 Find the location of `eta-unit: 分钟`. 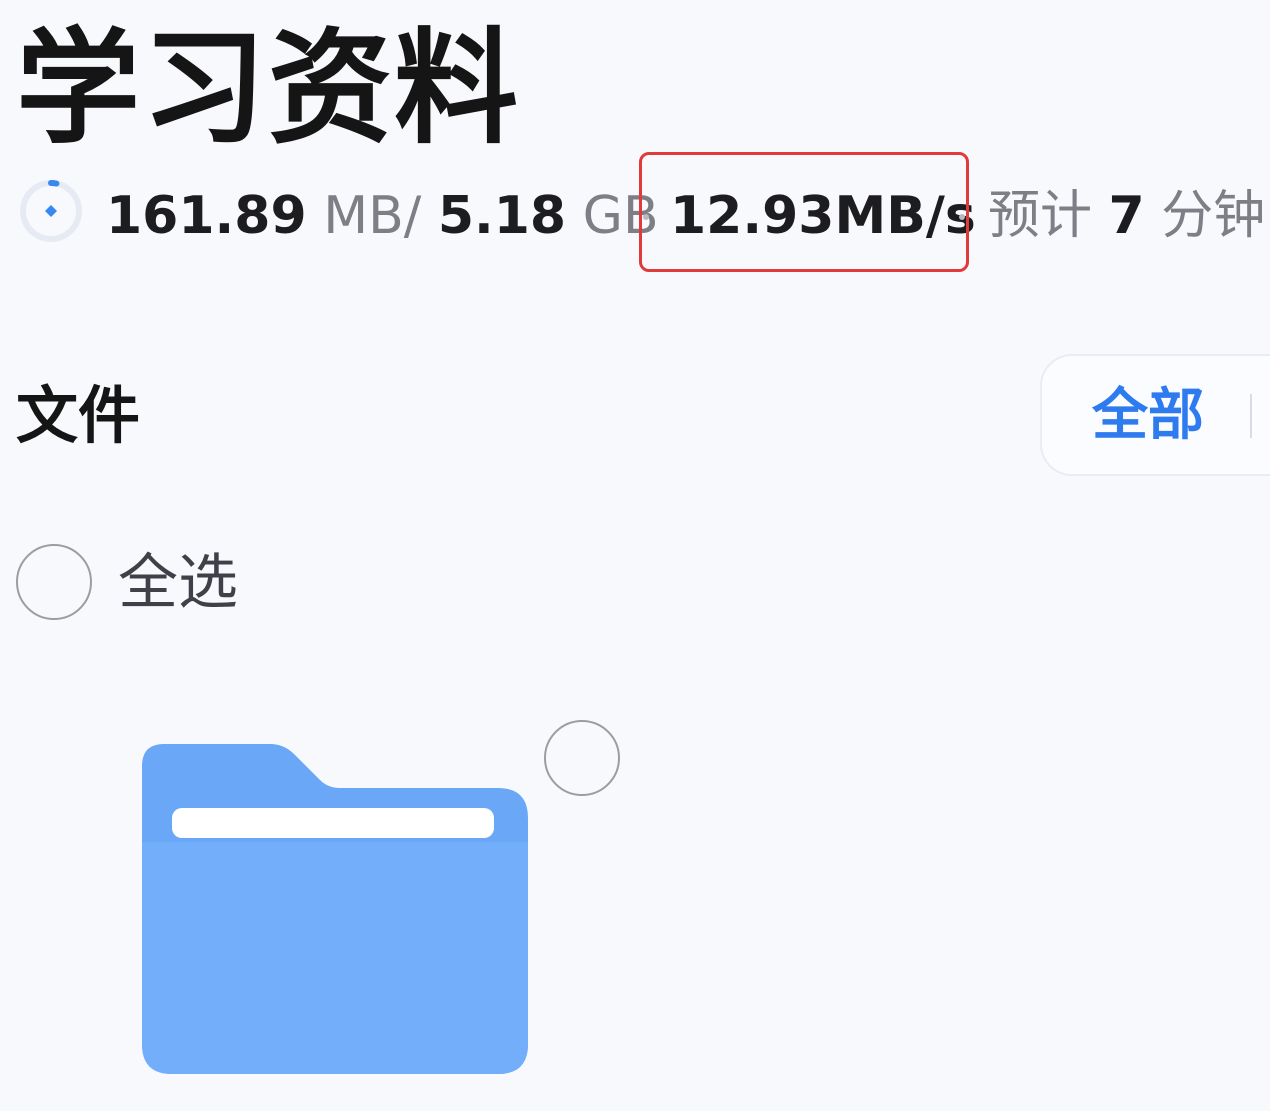

eta-unit: 分钟 is located at coordinates (1213, 216).